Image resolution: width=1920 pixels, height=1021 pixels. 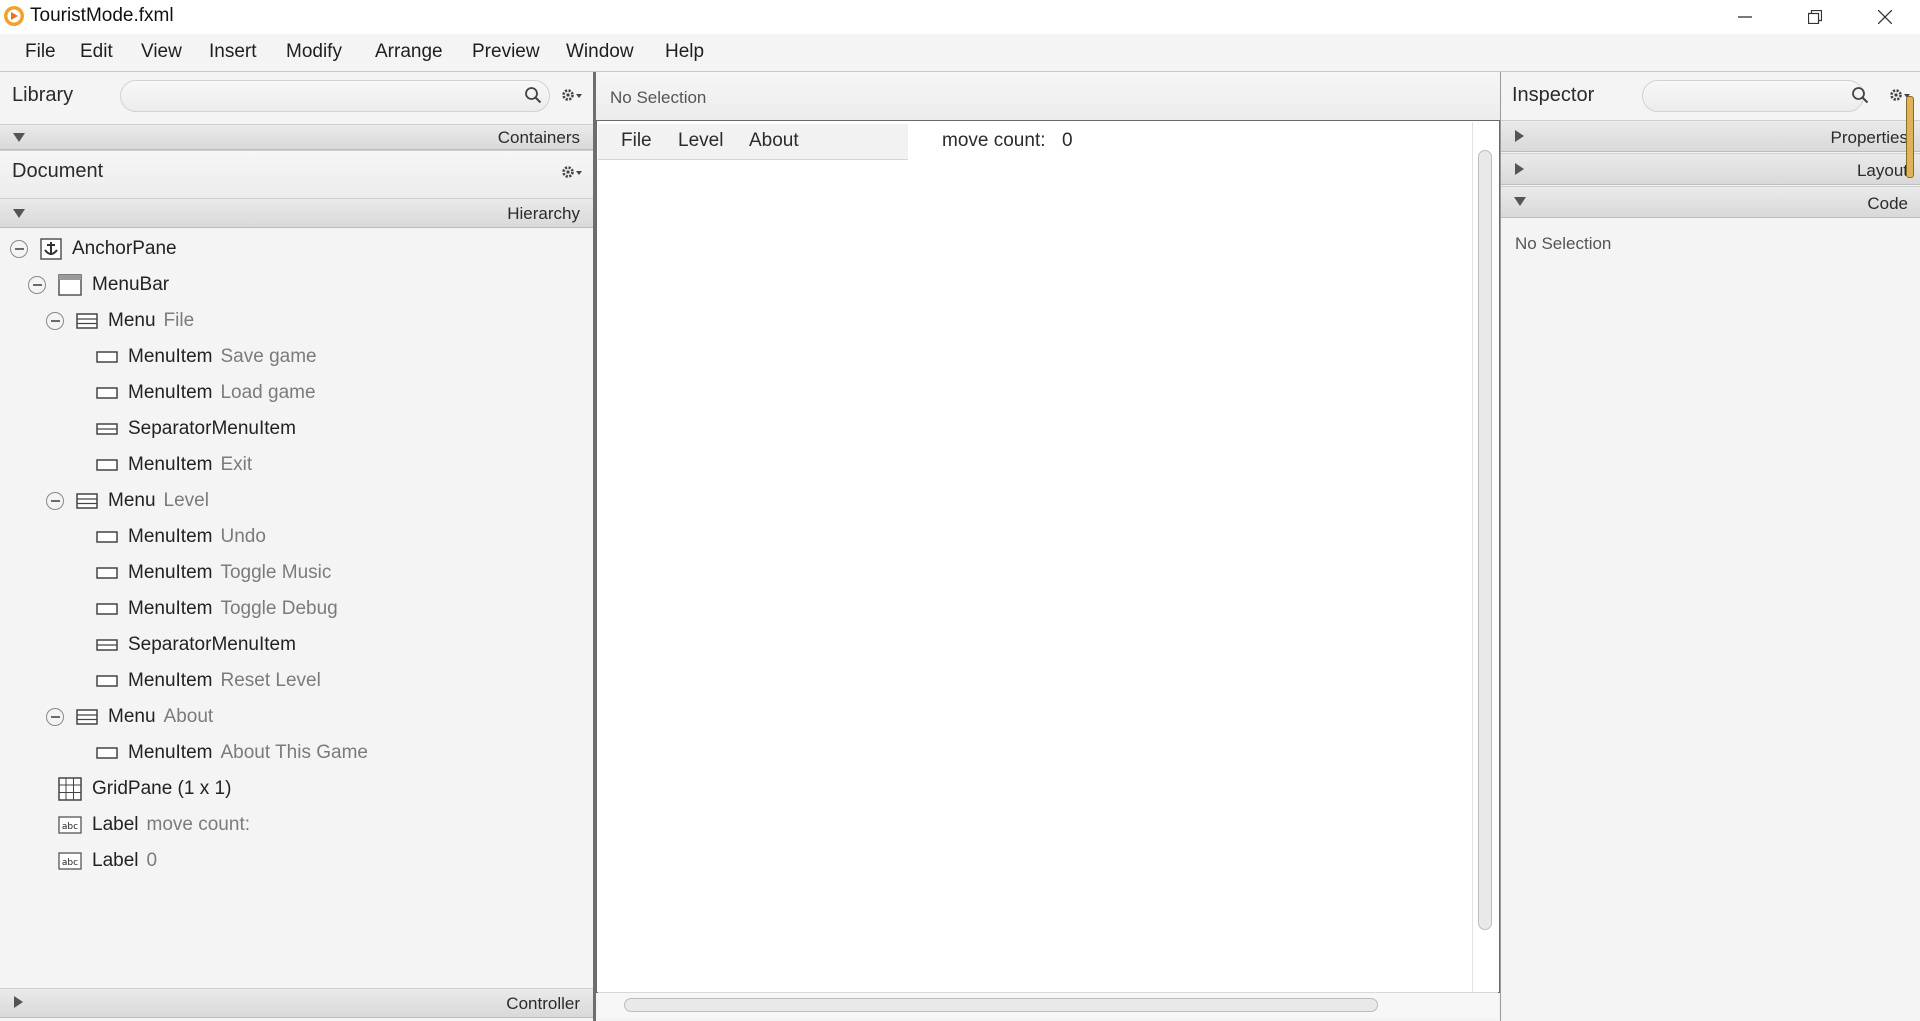 What do you see at coordinates (538, 137) in the screenshot?
I see `containers-section-label: Containers` at bounding box center [538, 137].